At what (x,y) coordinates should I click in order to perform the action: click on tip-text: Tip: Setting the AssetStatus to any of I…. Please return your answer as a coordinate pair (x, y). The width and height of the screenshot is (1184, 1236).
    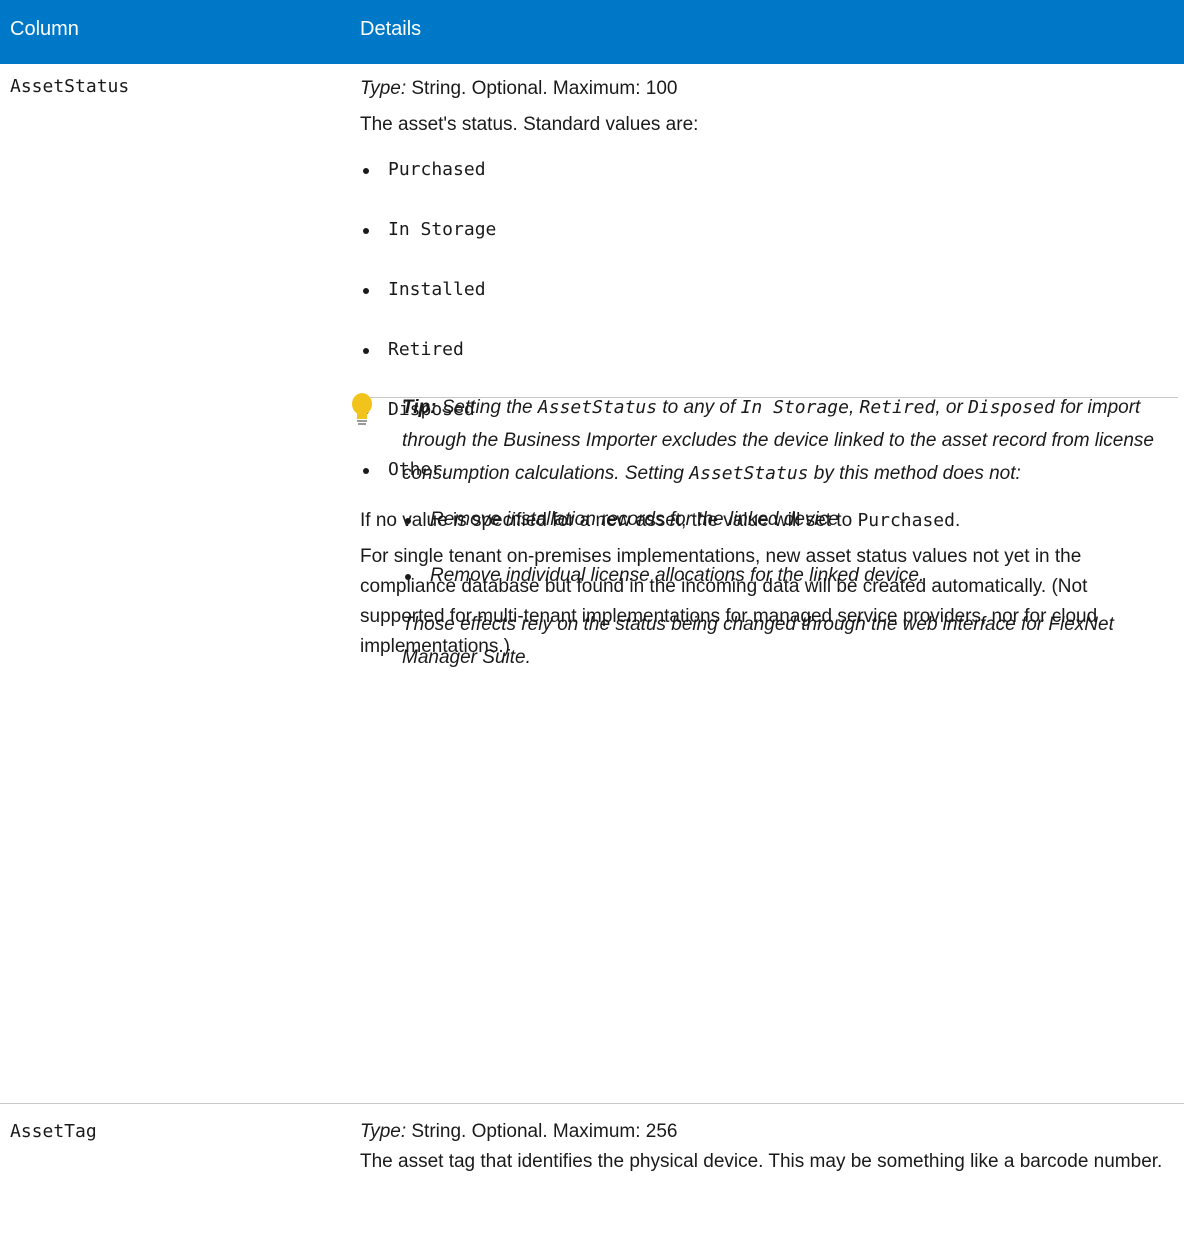
    Looking at the image, I should click on (782, 535).